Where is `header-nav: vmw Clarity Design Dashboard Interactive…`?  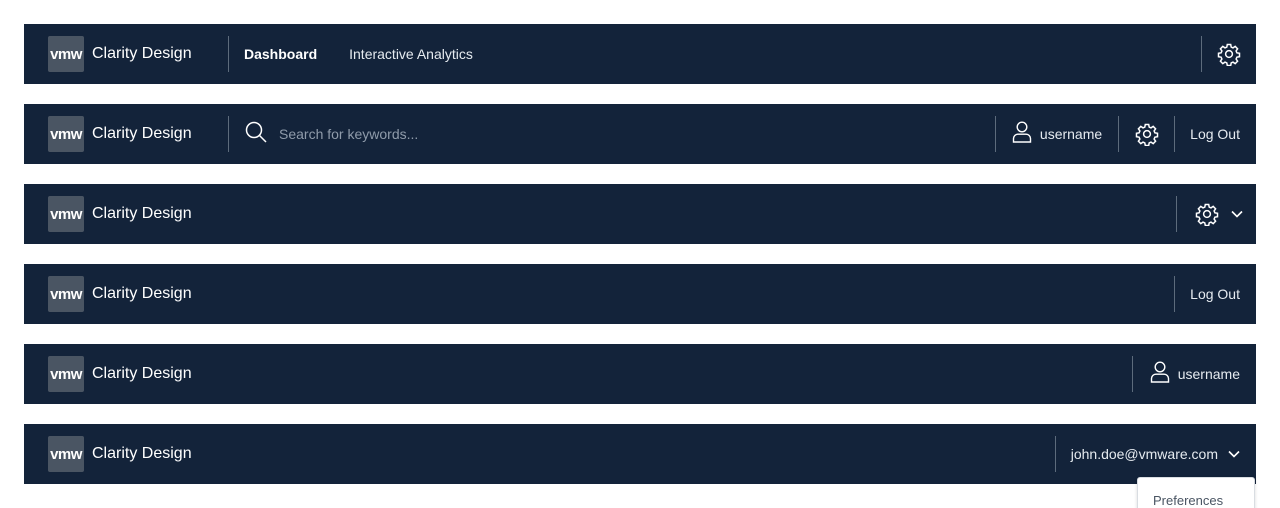
header-nav: vmw Clarity Design Dashboard Interactive… is located at coordinates (640, 54).